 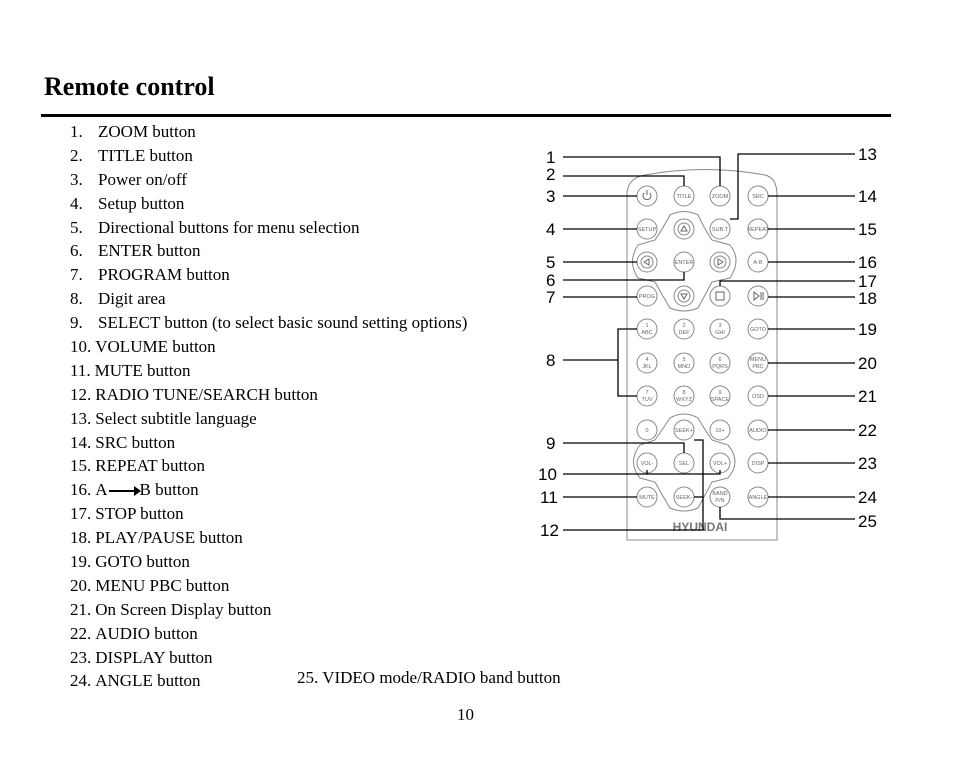 What do you see at coordinates (647, 430) in the screenshot?
I see `digit-0-button: 0` at bounding box center [647, 430].